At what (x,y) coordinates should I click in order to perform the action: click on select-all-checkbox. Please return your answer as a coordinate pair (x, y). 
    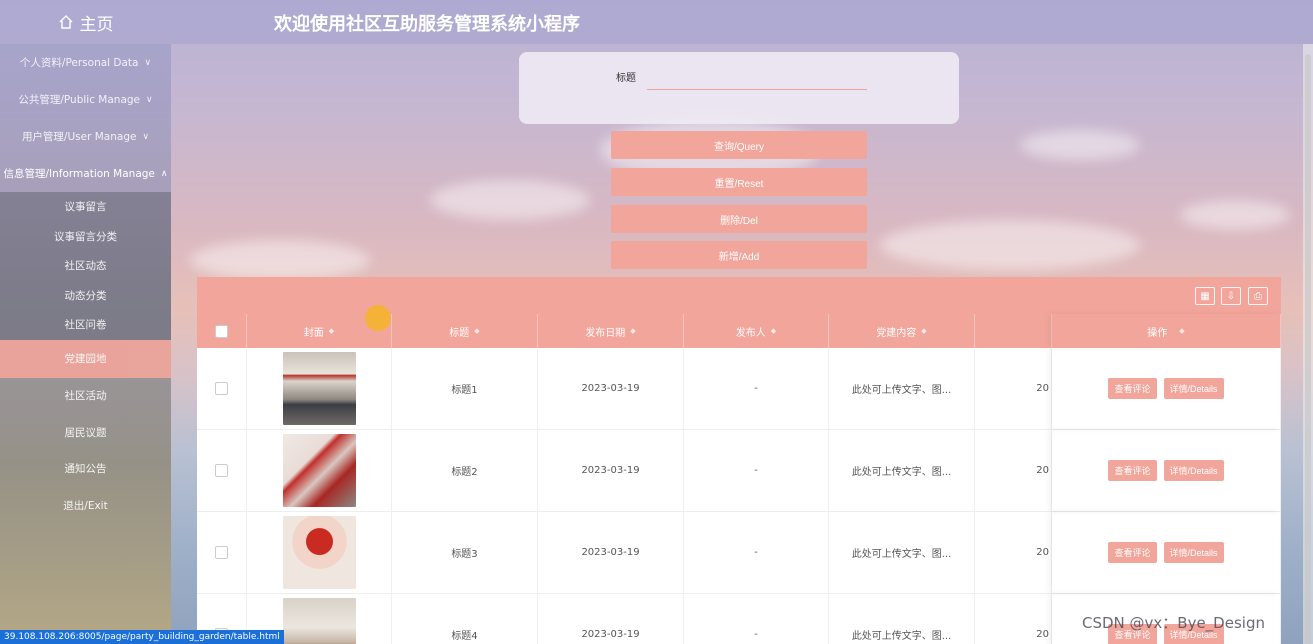
    Looking at the image, I should click on (221, 331).